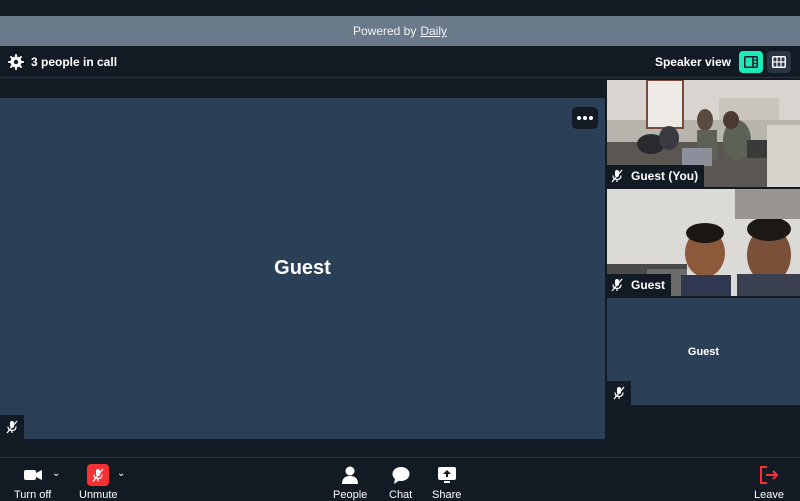  I want to click on more-icon, so click(579, 118).